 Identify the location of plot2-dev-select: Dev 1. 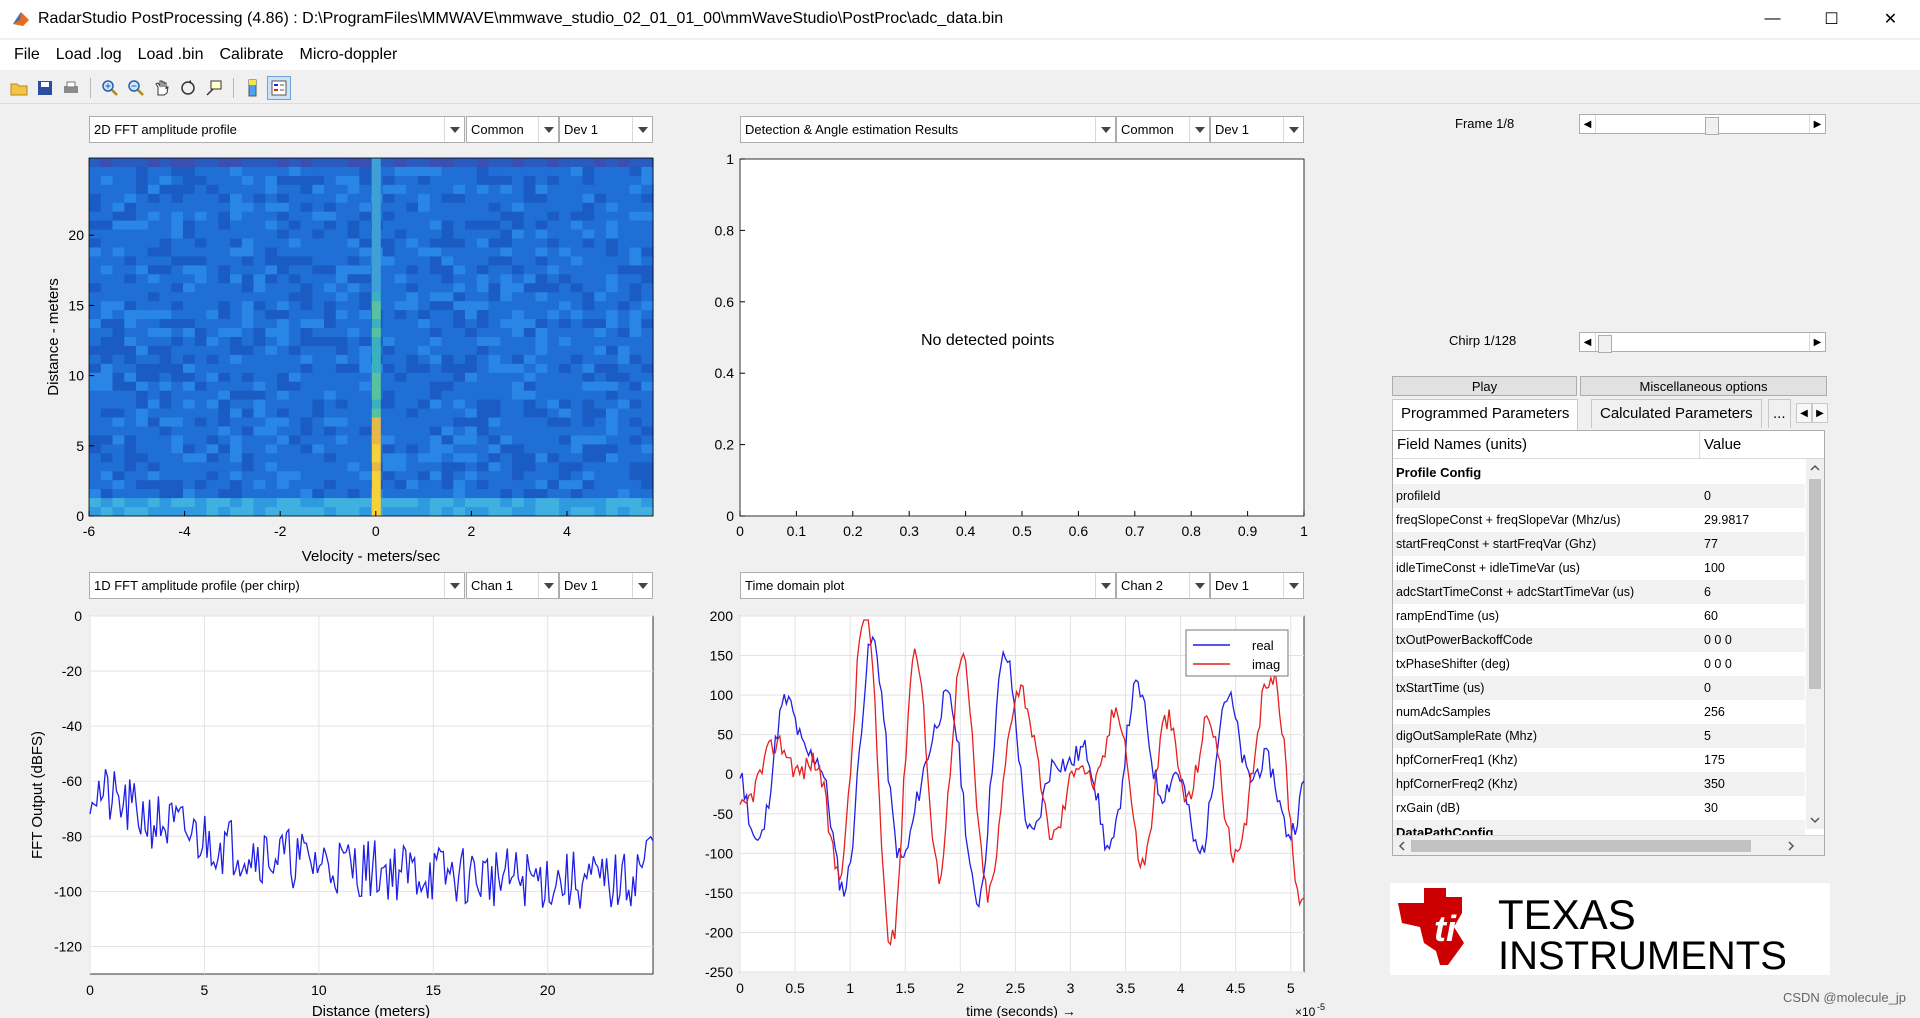
(1257, 129).